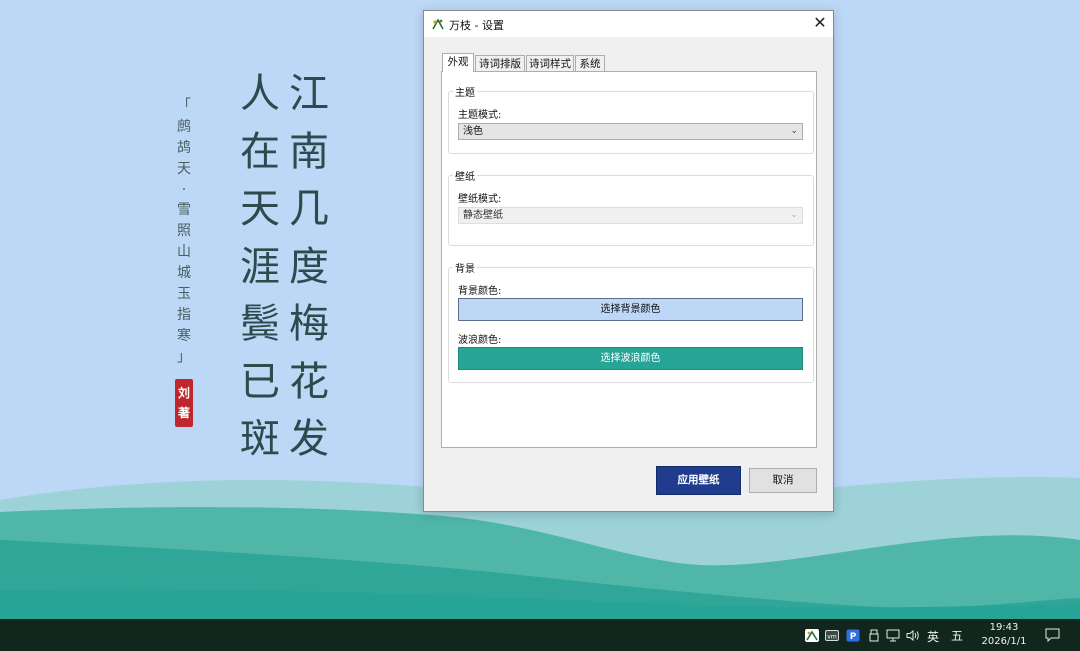 The width and height of the screenshot is (1080, 651). What do you see at coordinates (933, 636) in the screenshot?
I see `ime-language-indicator: 英` at bounding box center [933, 636].